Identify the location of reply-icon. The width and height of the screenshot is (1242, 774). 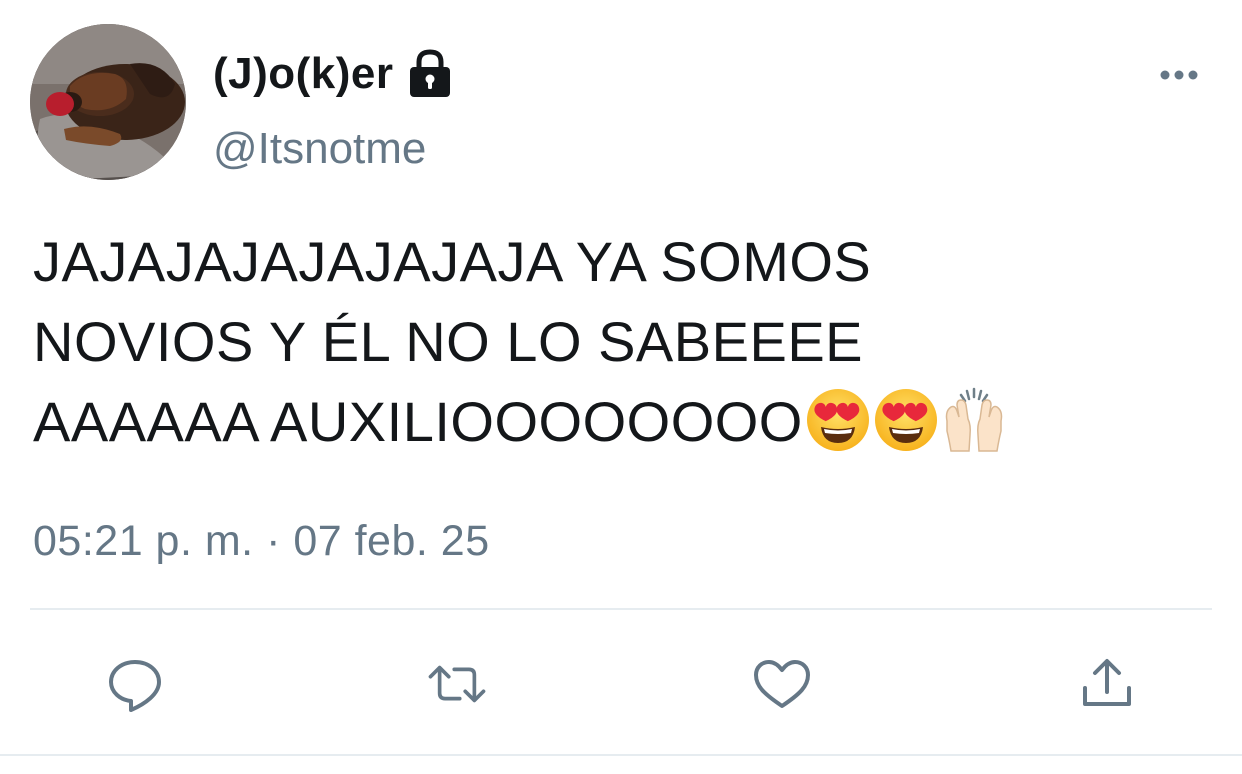
(135, 686).